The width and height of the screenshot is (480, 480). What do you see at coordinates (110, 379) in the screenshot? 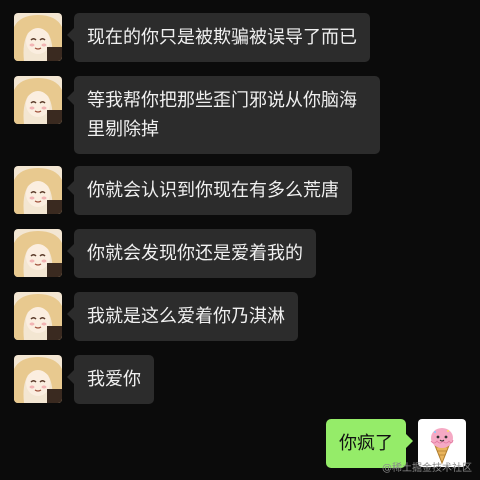
I see `message-bubble: 我爱你` at bounding box center [110, 379].